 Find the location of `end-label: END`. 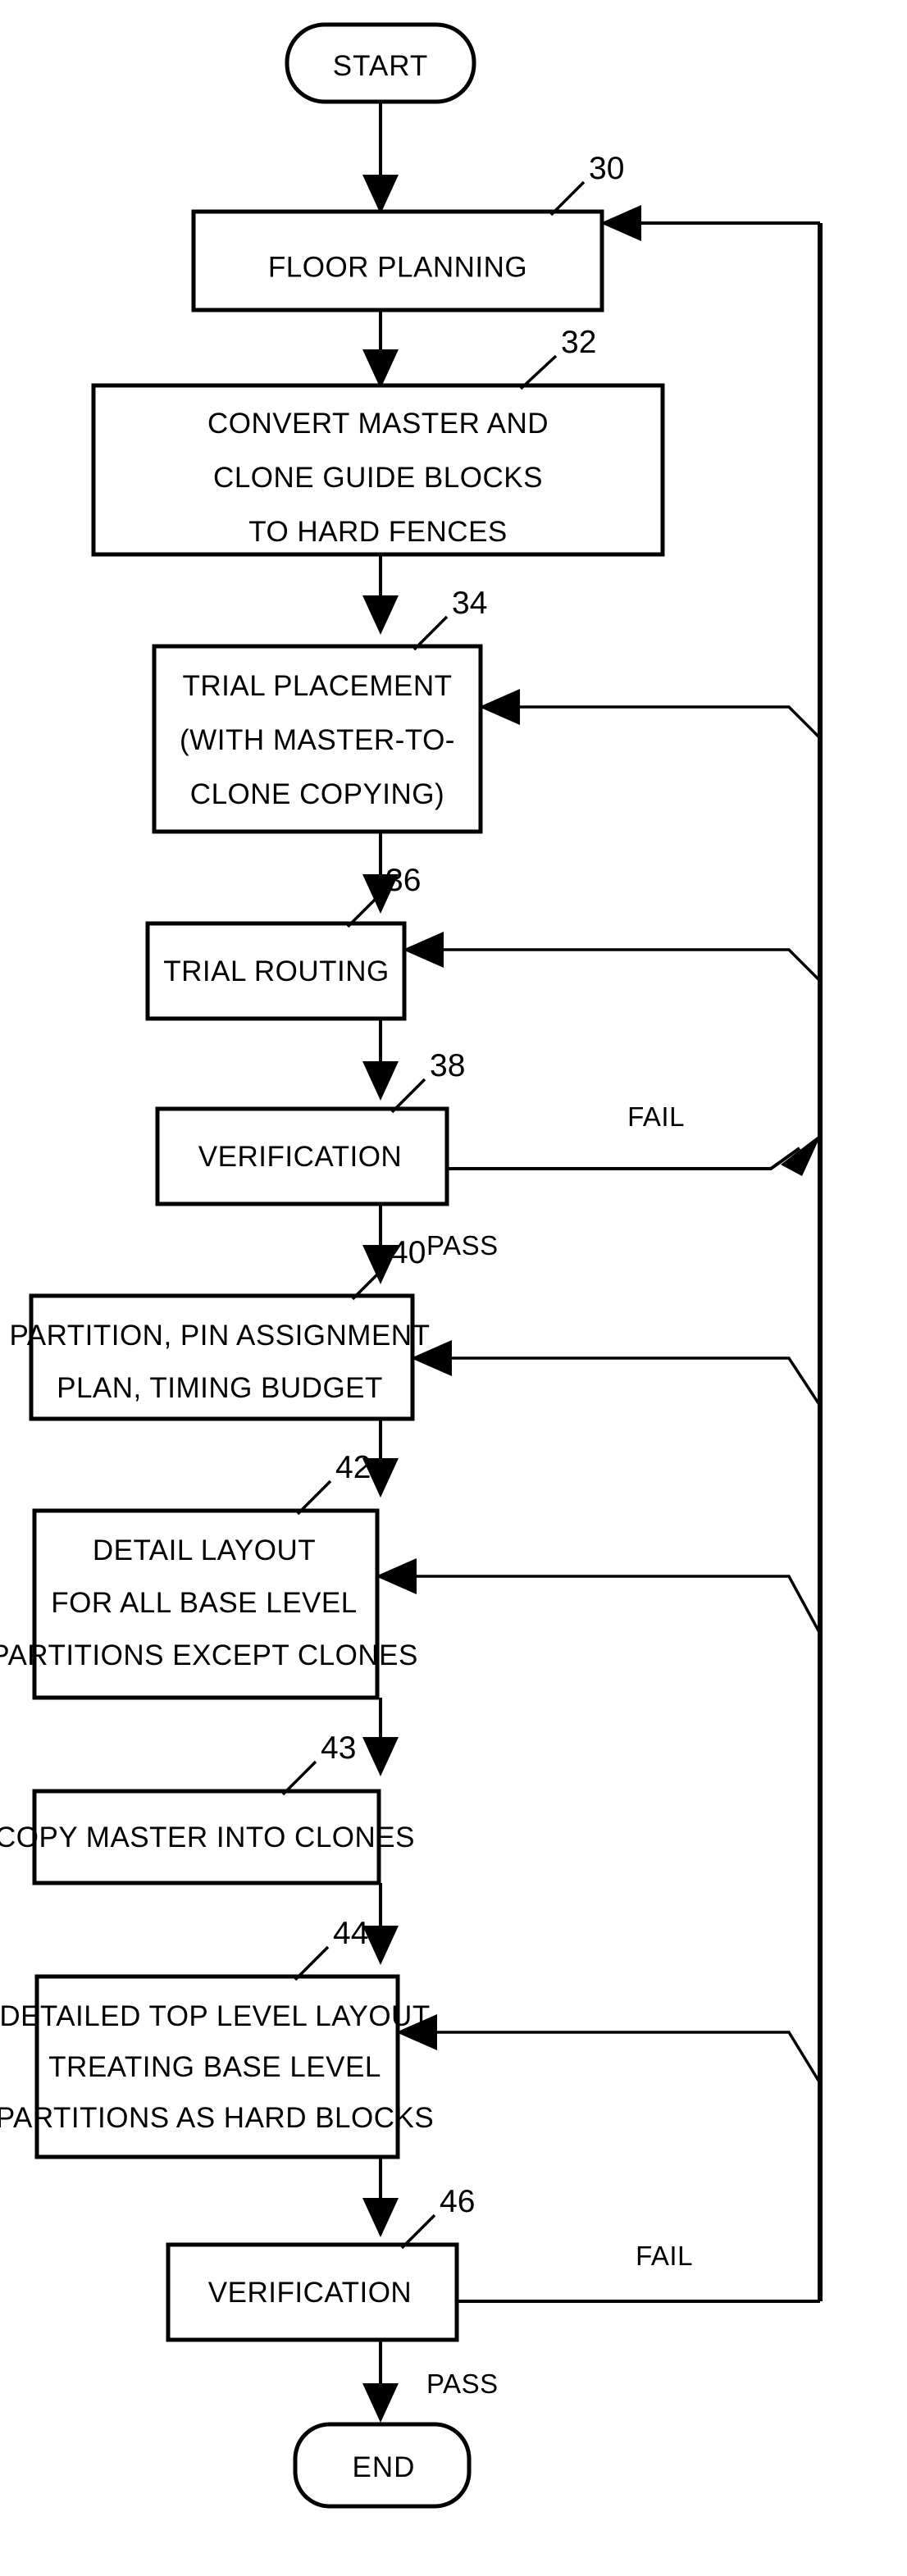

end-label: END is located at coordinates (384, 2467).